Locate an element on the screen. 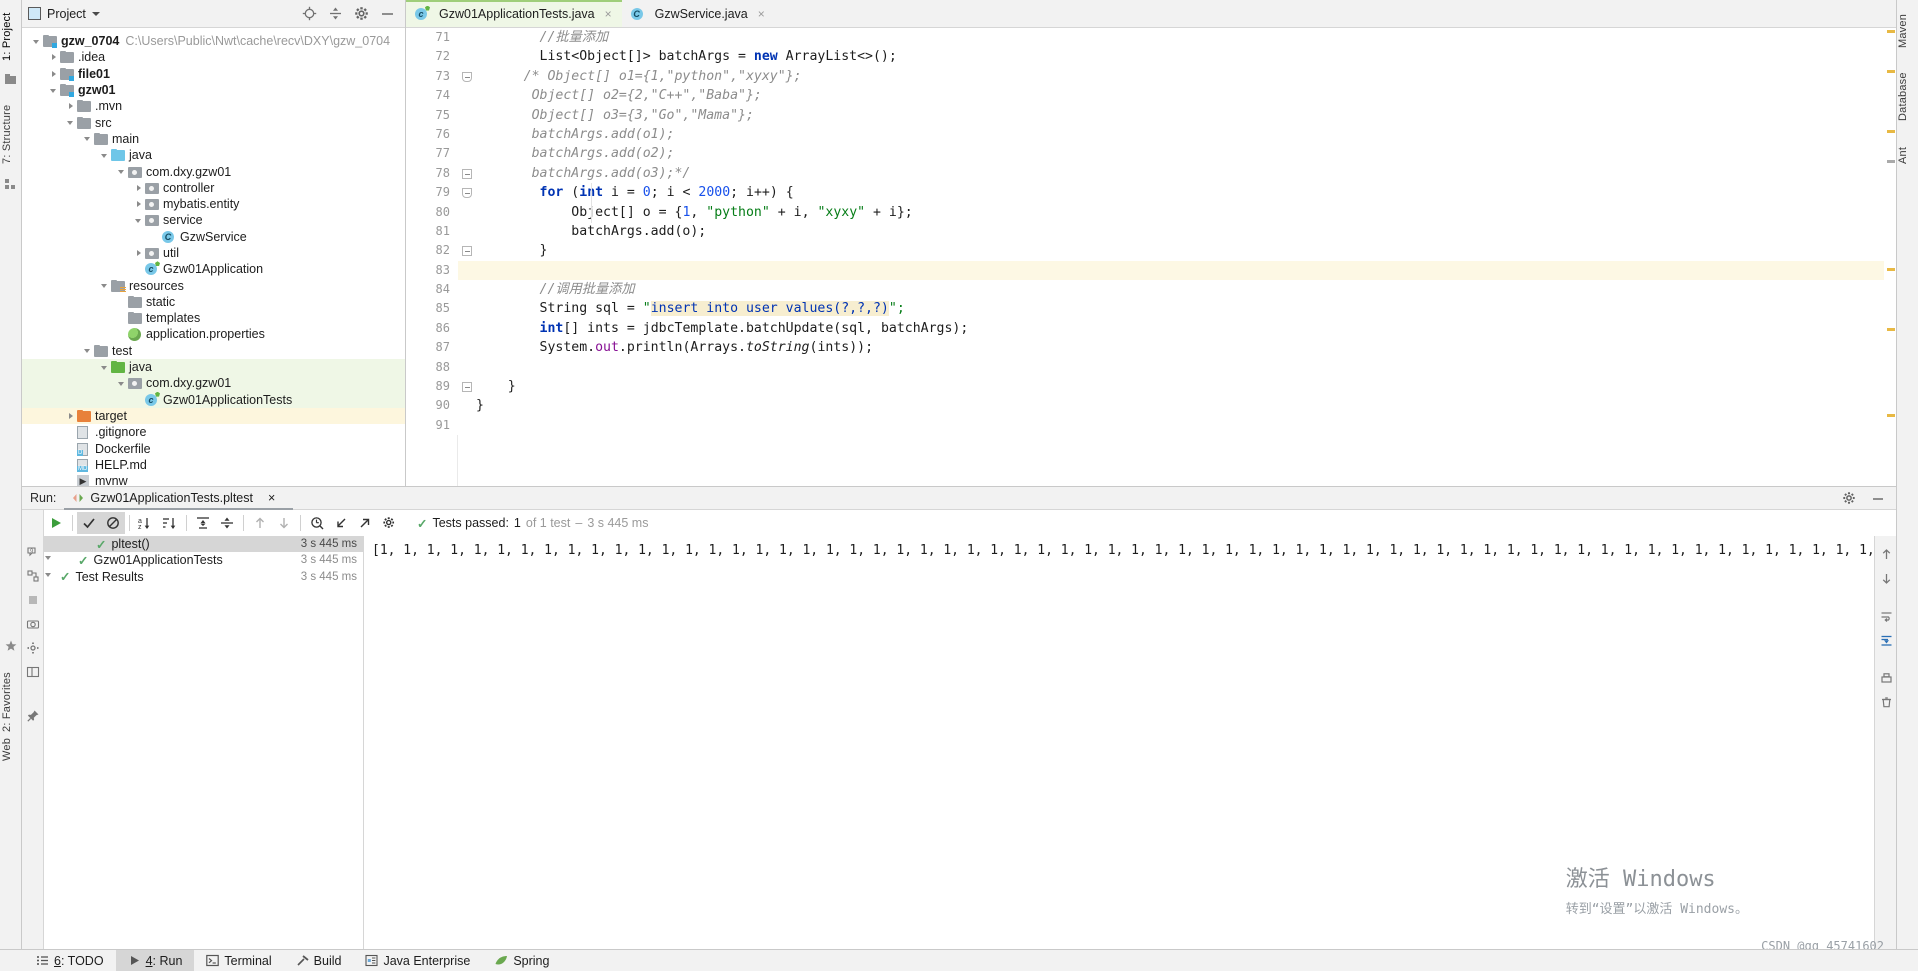  show-passed-icon is located at coordinates (89, 523).